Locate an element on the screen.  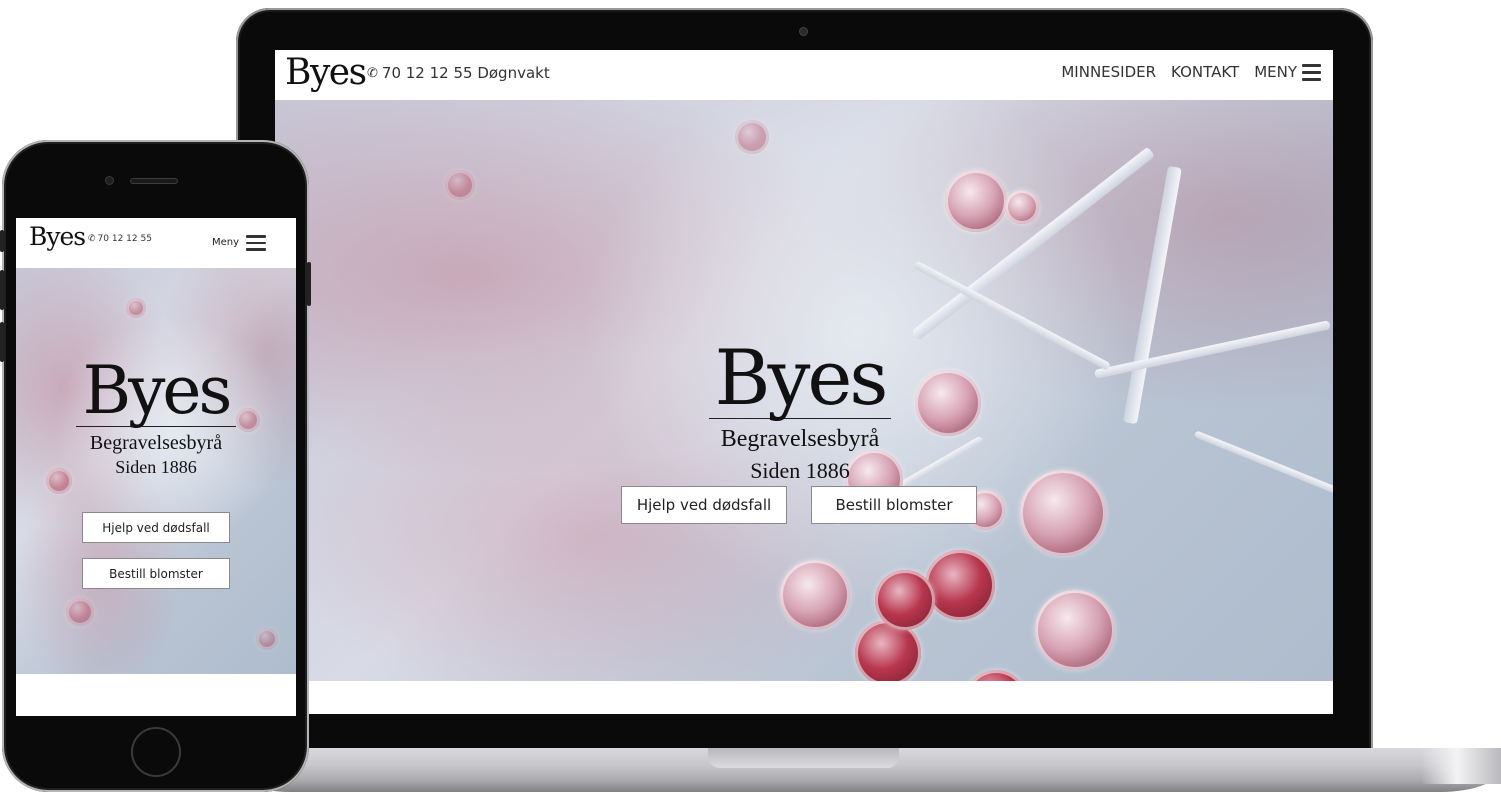
nav-memorial-pages: MINNESIDER is located at coordinates (1108, 72).